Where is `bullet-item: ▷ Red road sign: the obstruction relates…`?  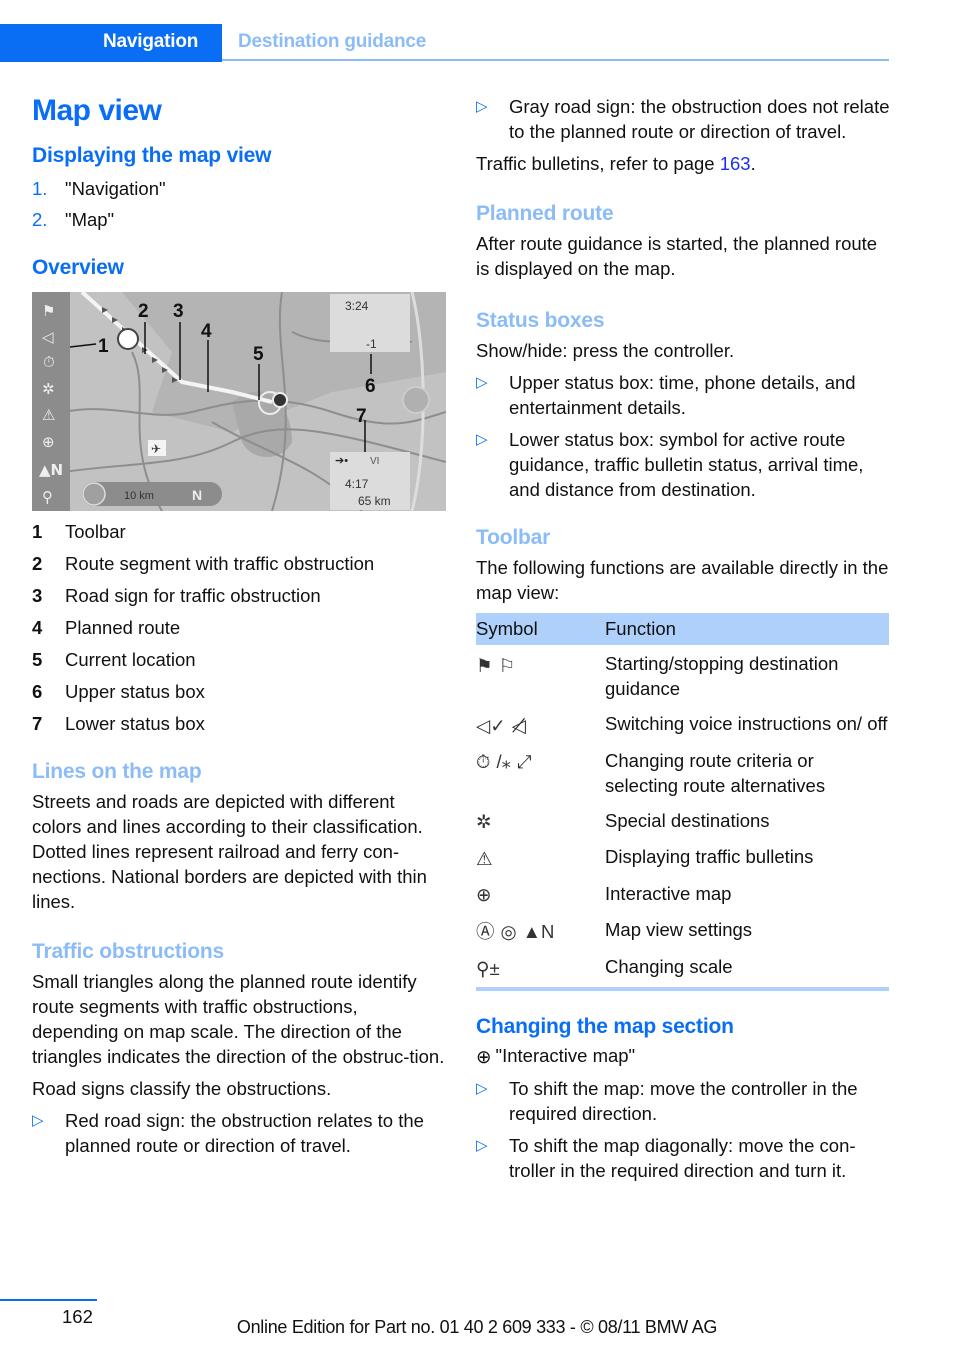 bullet-item: ▷ Red road sign: the obstruction relates… is located at coordinates (239, 1133).